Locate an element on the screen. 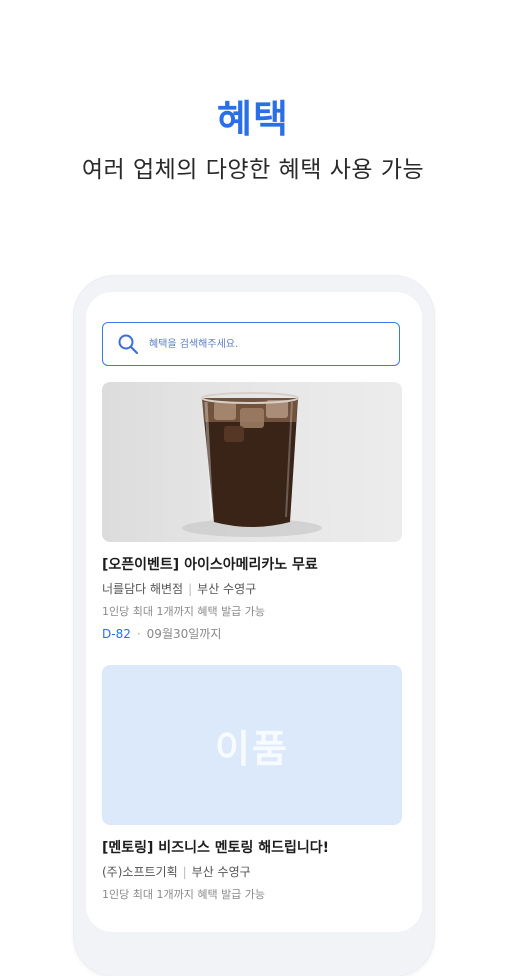 This screenshot has width=506, height=976. page-subtitle: 여러 업체의 다양한 혜택 사용 가능 is located at coordinates (253, 170).